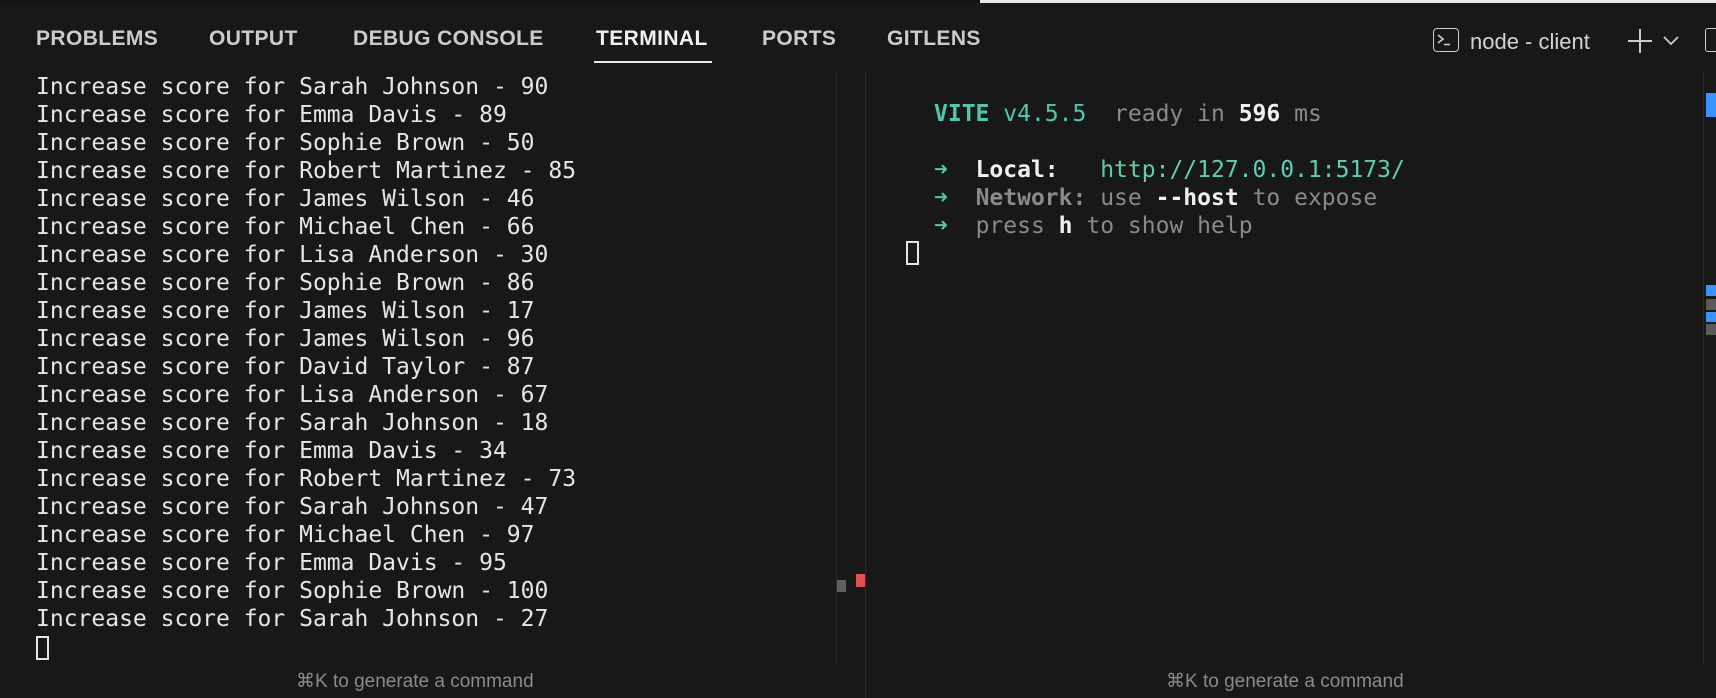 The image size is (1716, 698). What do you see at coordinates (306, 171) in the screenshot?
I see `terminal-line: Increase score for Robert Martinez - 85` at bounding box center [306, 171].